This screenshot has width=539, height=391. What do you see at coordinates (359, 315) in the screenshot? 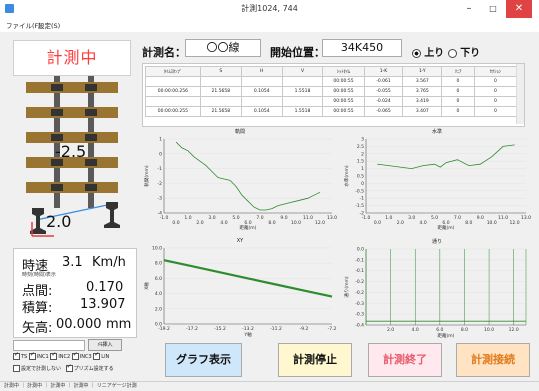
I see `y-tick-label: -0.3` at bounding box center [359, 315].